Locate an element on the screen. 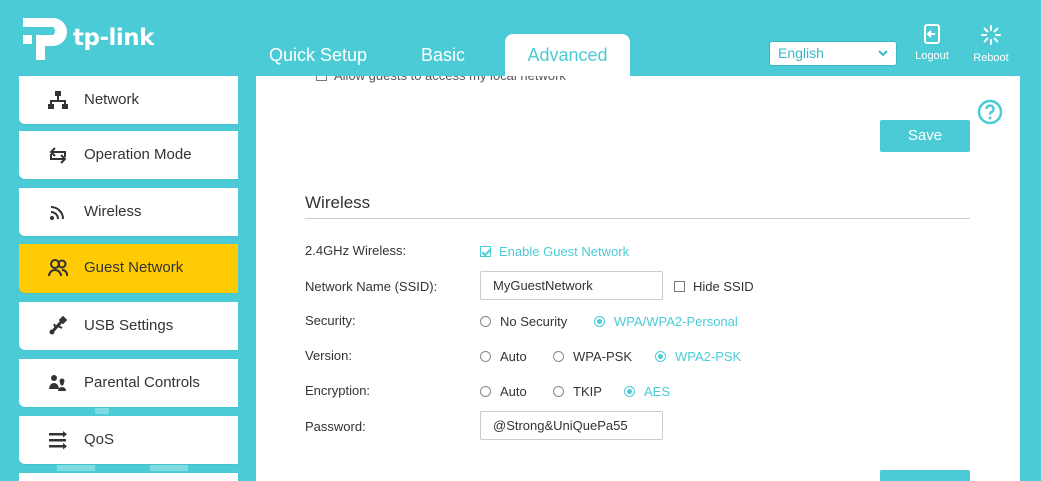 The image size is (1041, 481). version-wpa2-psk-radio: WPA2-PSK is located at coordinates (698, 356).